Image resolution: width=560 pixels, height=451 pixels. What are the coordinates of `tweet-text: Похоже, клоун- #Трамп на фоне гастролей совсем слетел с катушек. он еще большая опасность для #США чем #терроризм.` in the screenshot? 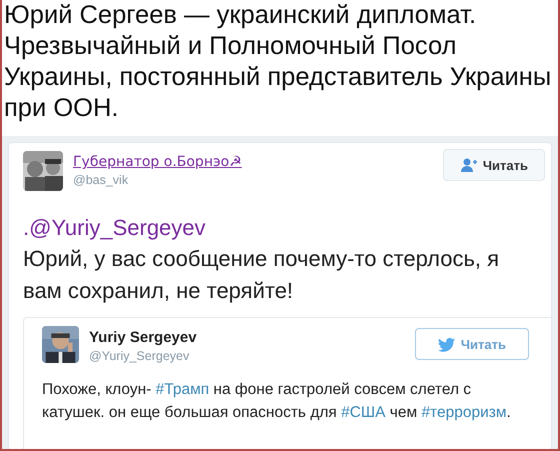 It's located at (277, 401).